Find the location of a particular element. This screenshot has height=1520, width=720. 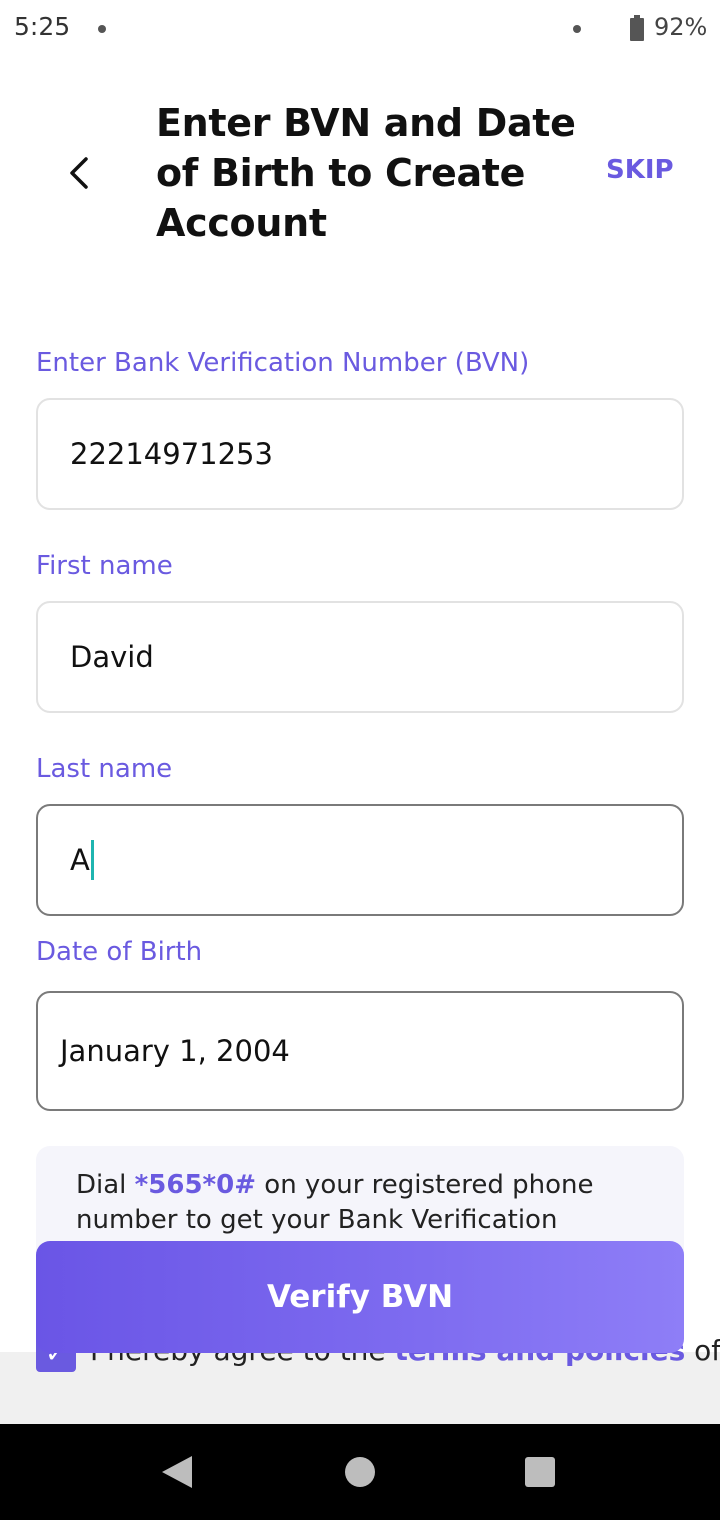

last-name-label: Last name is located at coordinates (104, 769).